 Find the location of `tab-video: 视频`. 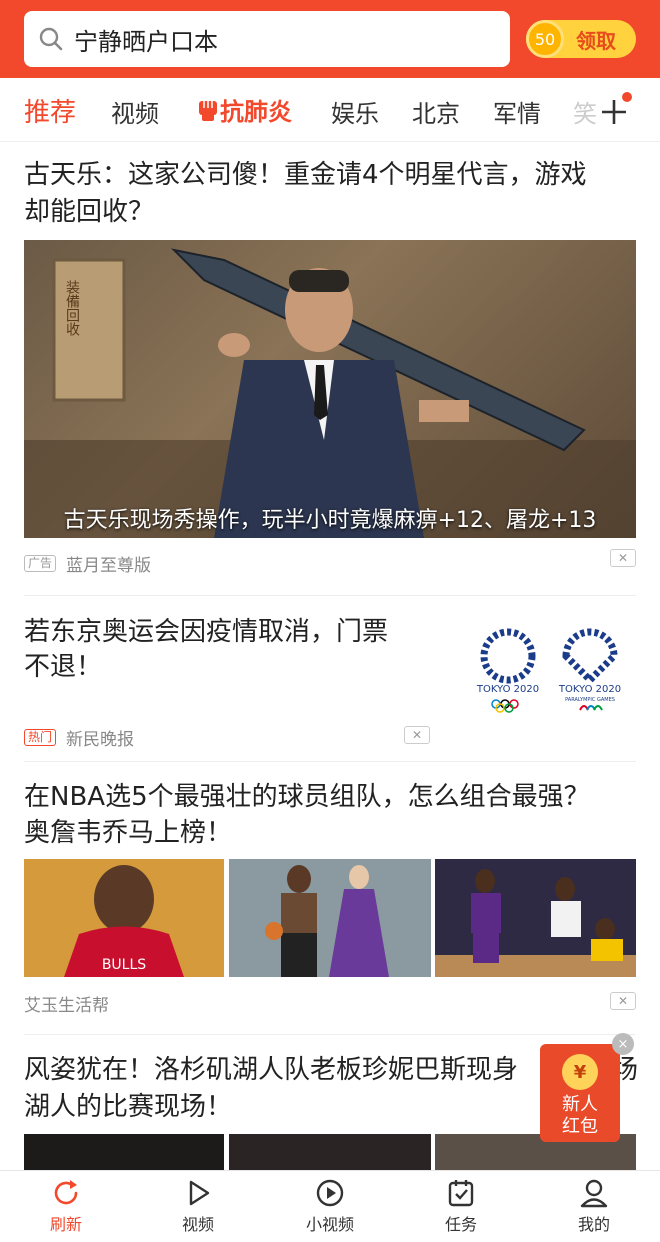

tab-video: 视频 is located at coordinates (135, 111).